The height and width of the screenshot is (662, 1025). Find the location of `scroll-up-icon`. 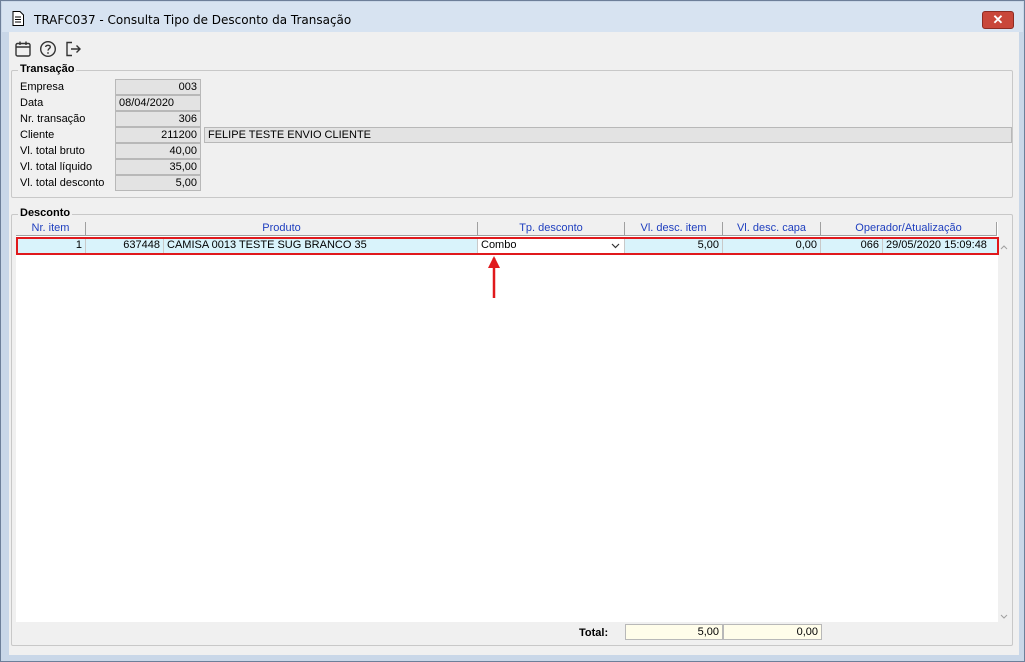

scroll-up-icon is located at coordinates (1004, 247).